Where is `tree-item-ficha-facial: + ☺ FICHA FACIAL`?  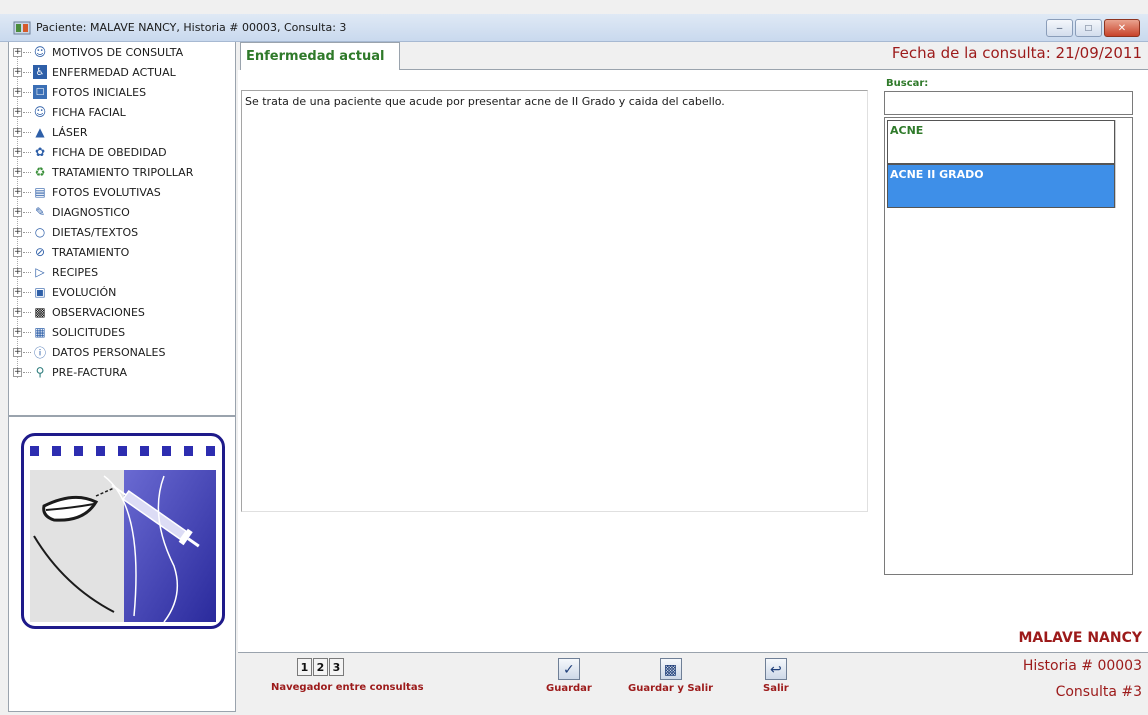
tree-item-ficha-facial: + ☺ FICHA FACIAL is located at coordinates (69, 112).